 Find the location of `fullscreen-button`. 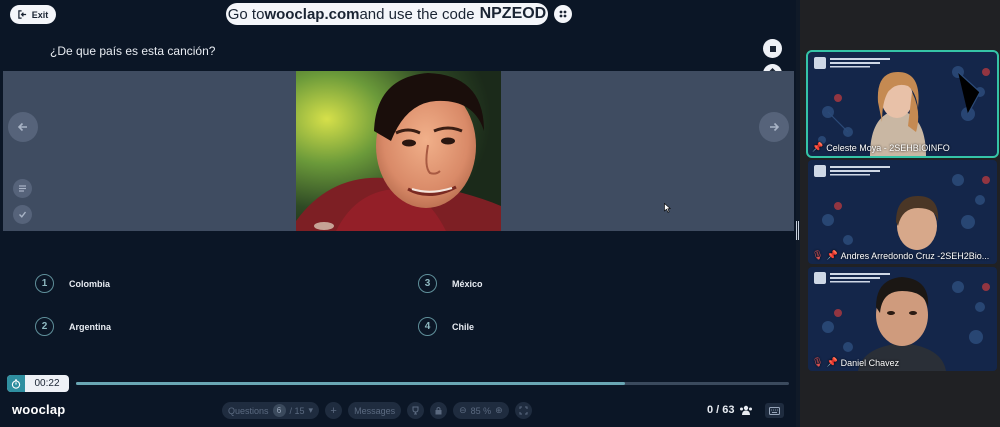

fullscreen-button is located at coordinates (523, 410).